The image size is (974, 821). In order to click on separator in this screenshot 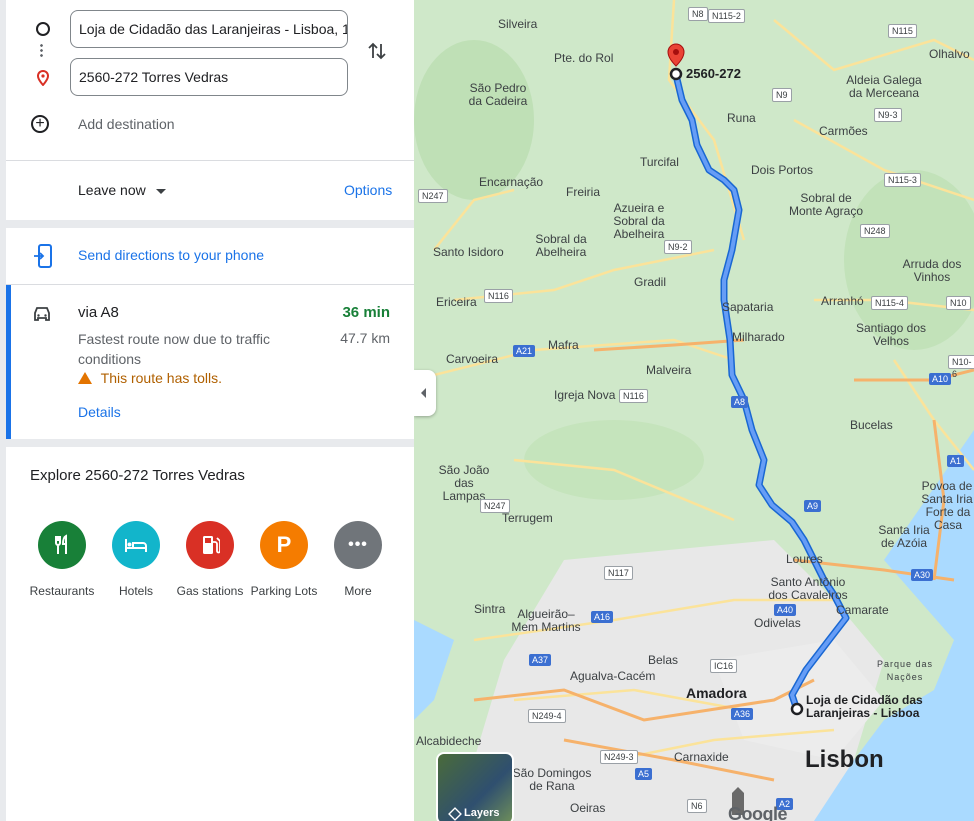, I will do `click(210, 224)`.